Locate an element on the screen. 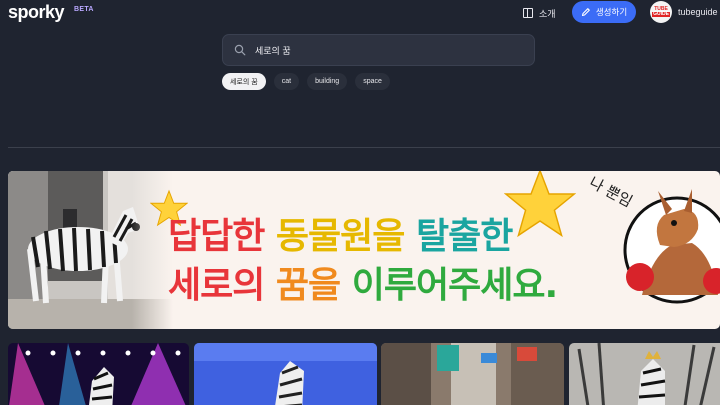 The width and height of the screenshot is (720, 405). banner-line-2: 세로의 꿈을 이루어주세요. is located at coordinates (363, 282).